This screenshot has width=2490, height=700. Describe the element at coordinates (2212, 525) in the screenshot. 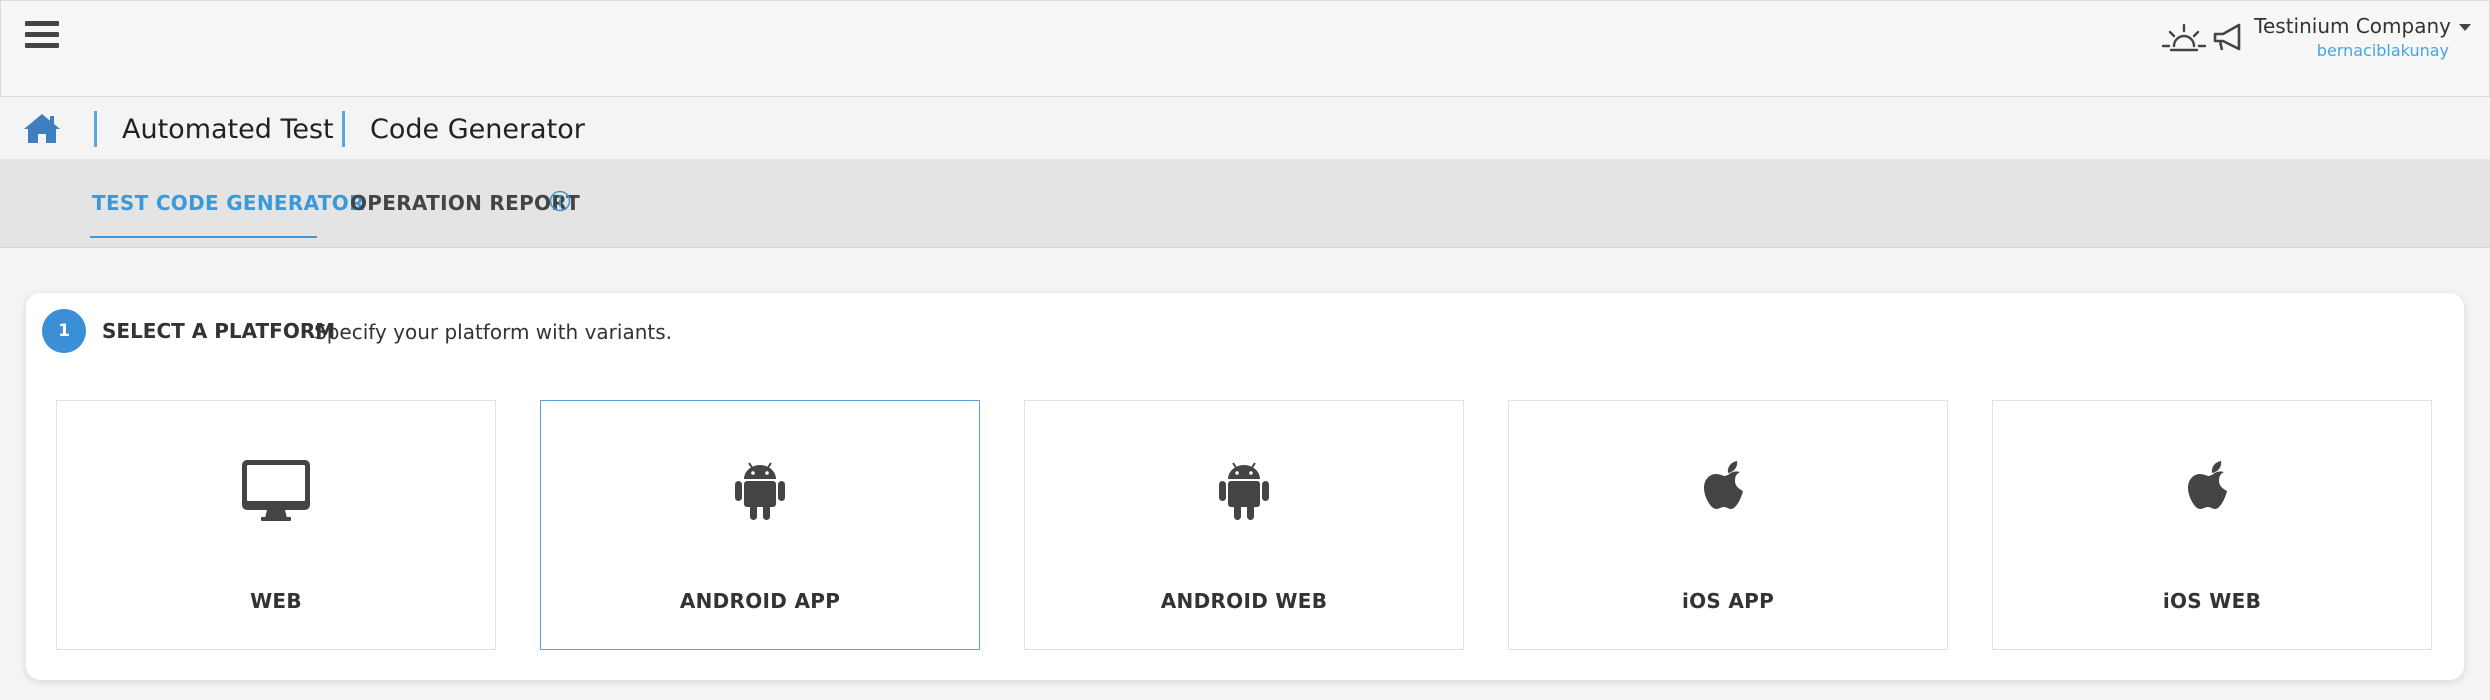

I see `platform-option-ios-web: iOS WEB` at that location.